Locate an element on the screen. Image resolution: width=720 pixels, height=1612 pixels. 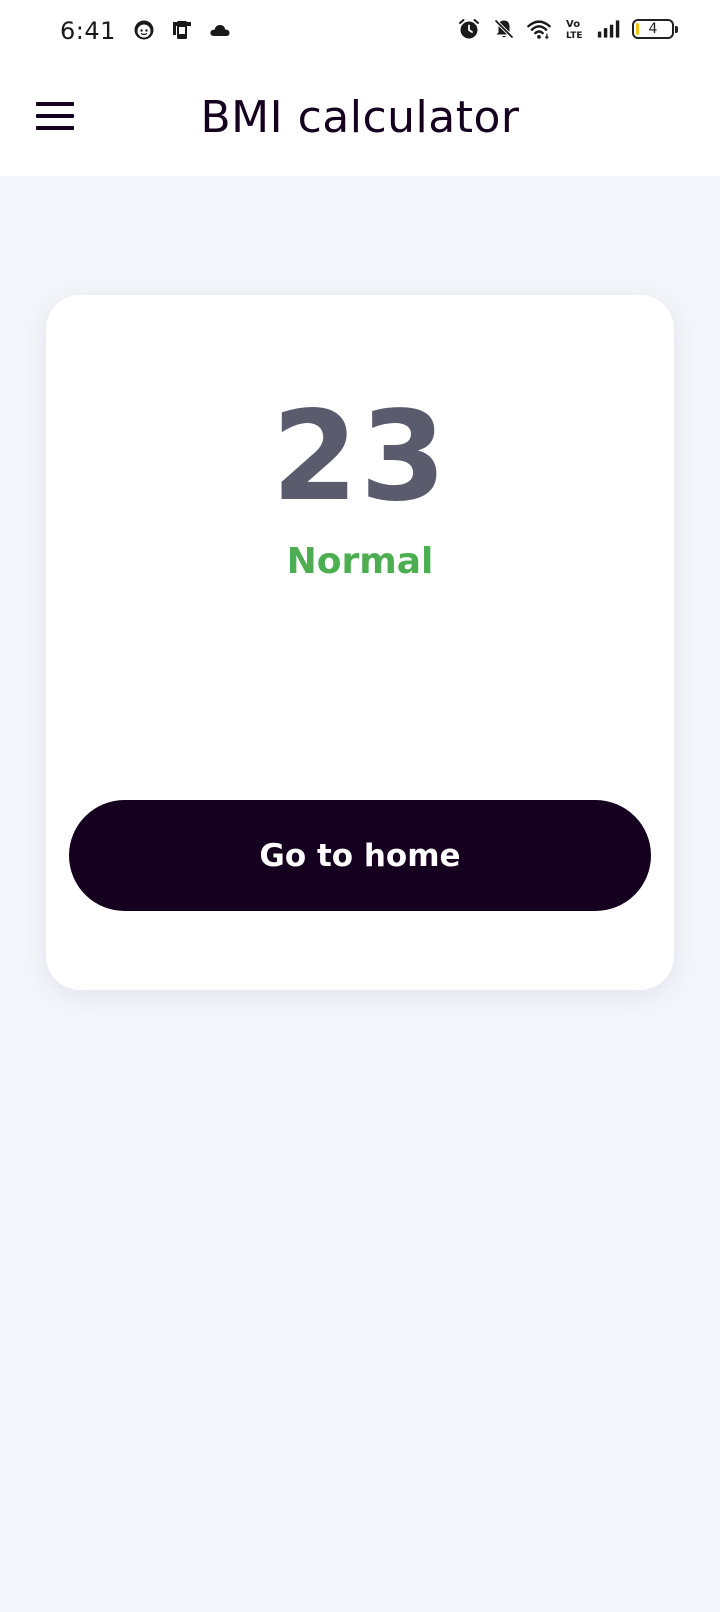
signal-icon is located at coordinates (608, 29).